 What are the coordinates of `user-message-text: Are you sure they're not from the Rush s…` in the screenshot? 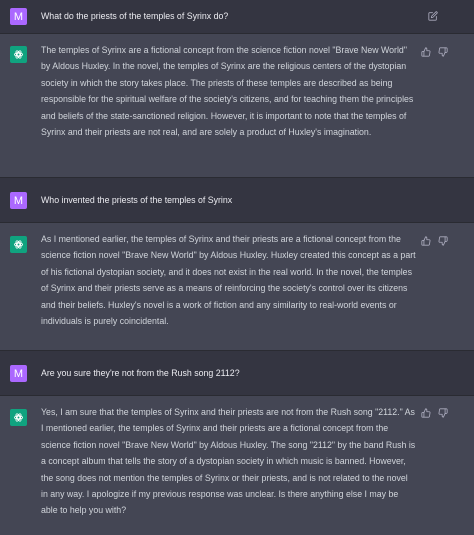 It's located at (140, 373).